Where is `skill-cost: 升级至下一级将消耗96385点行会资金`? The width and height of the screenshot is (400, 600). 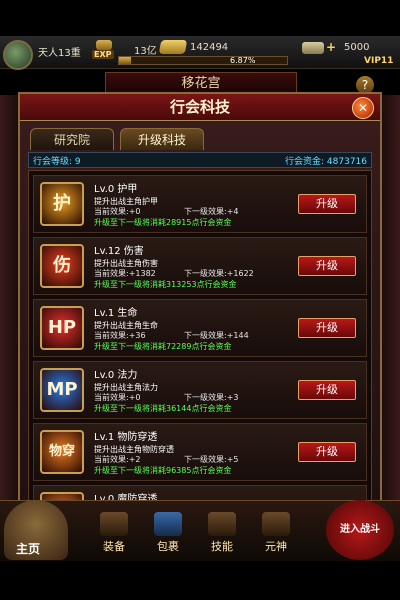
skill-cost: 升级至下一级将消耗96385点行会资金 is located at coordinates (163, 470).